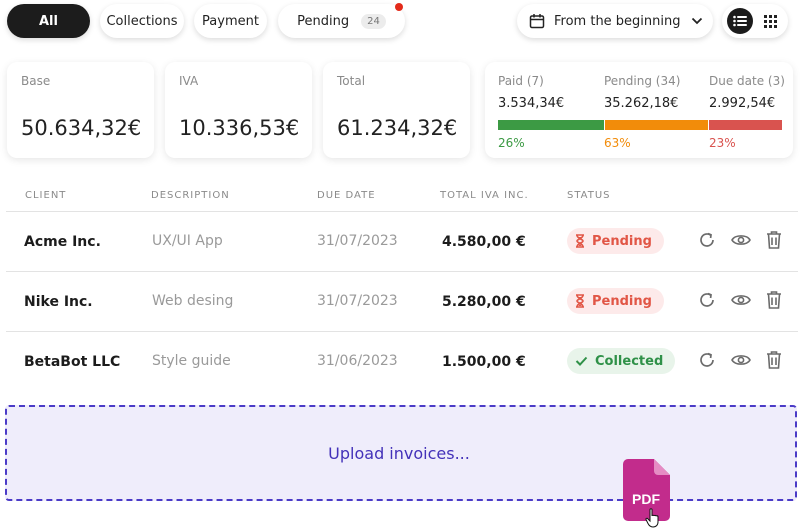 Image resolution: width=800 pixels, height=528 pixels. Describe the element at coordinates (36, 81) in the screenshot. I see `base-label: Base` at that location.